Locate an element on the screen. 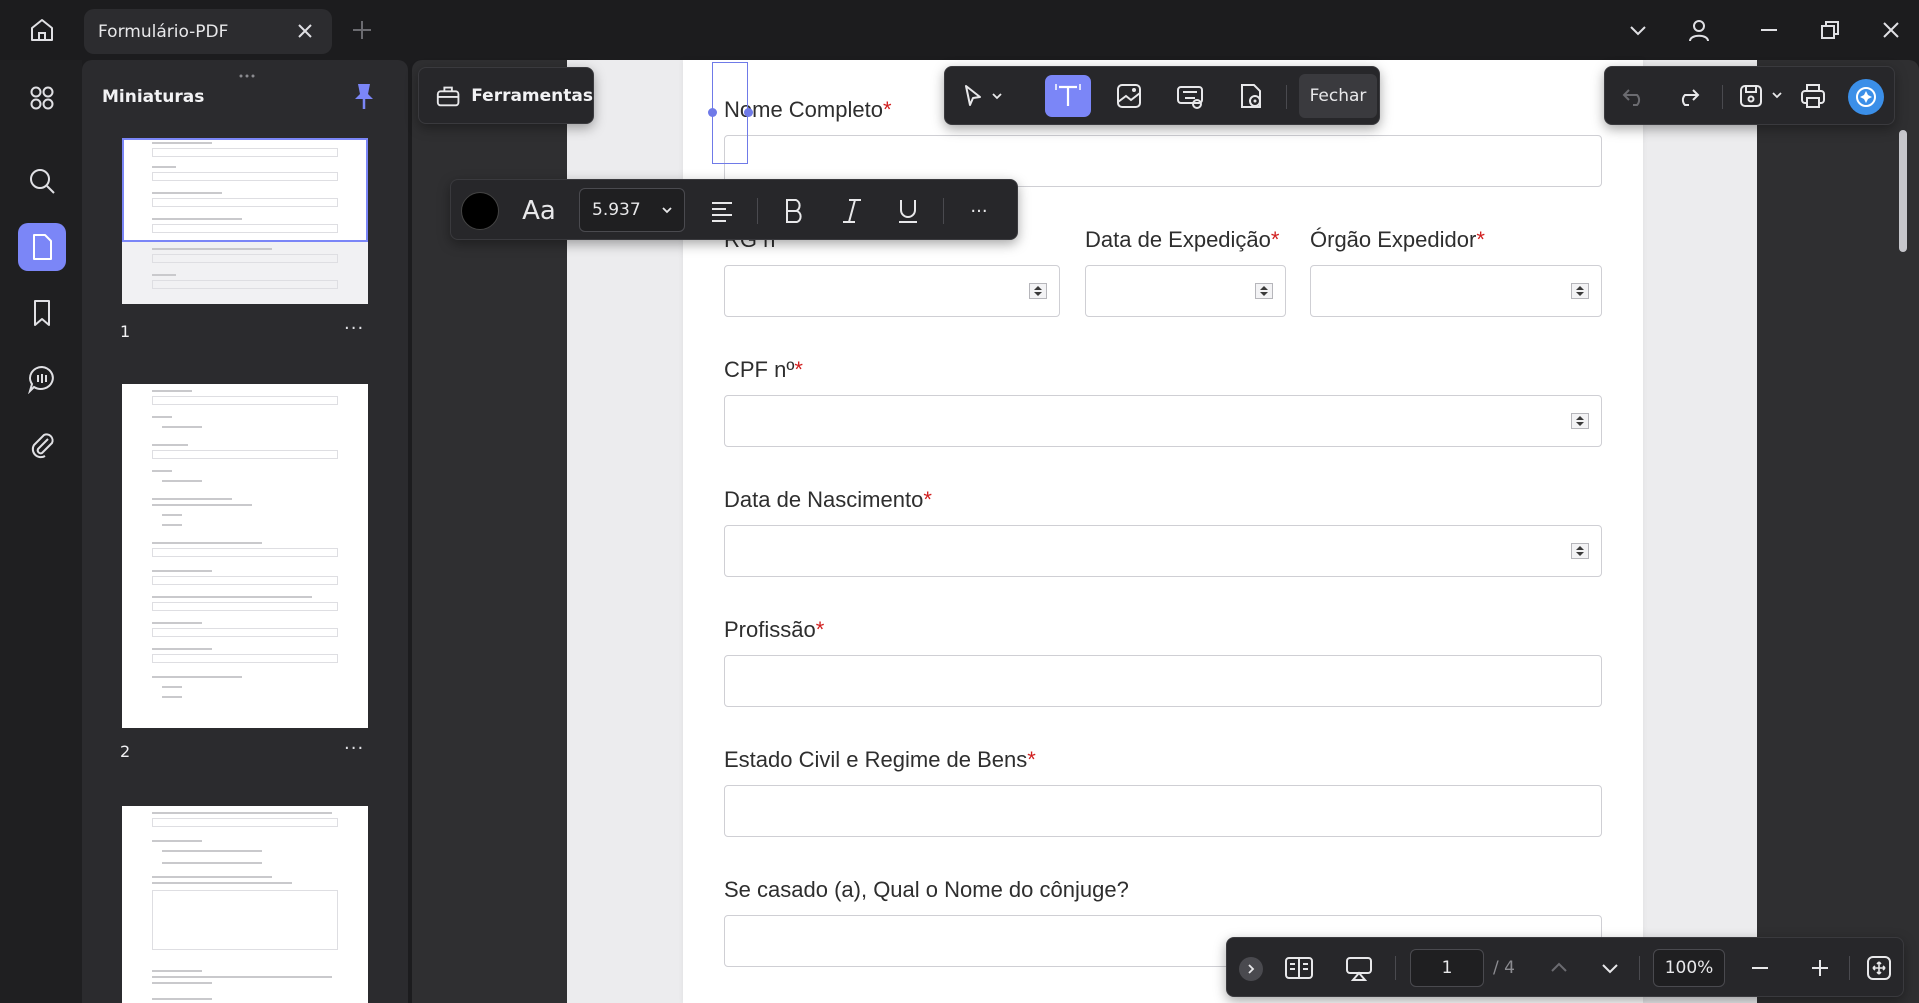  profissao-input is located at coordinates (1163, 681).